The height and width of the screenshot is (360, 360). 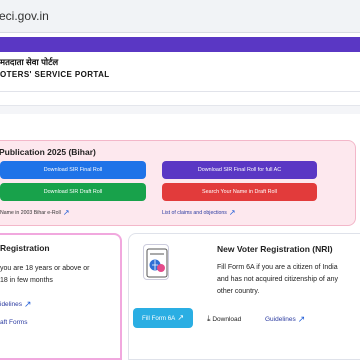 I want to click on divider, so click(x=180, y=91).